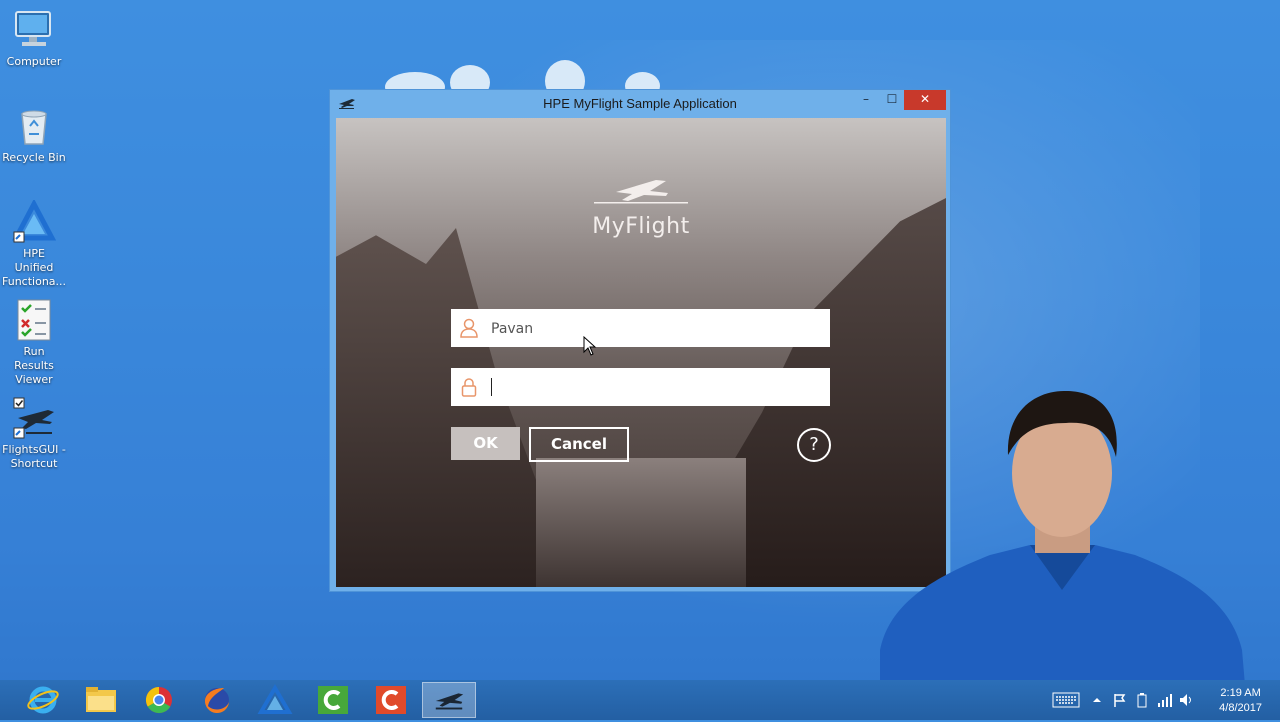 The height and width of the screenshot is (722, 1280). Describe the element at coordinates (641, 522) in the screenshot. I see `background-canal` at that location.